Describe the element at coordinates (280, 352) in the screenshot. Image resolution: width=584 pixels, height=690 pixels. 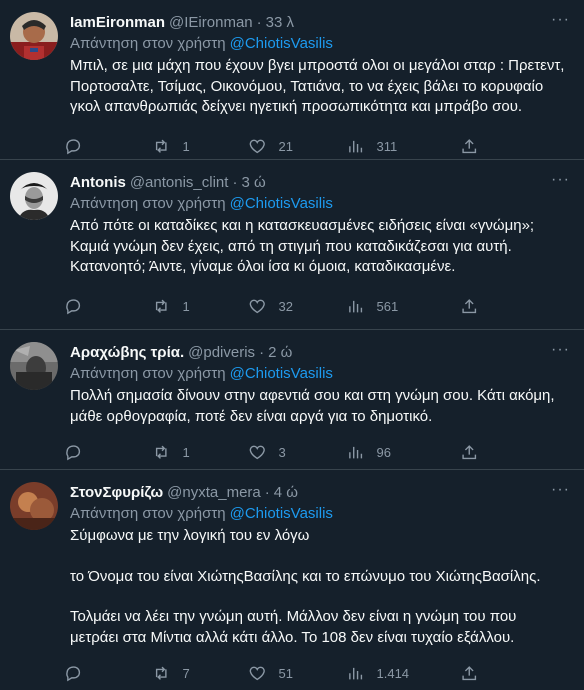
I see `timestamp: 2 ώ` at that location.